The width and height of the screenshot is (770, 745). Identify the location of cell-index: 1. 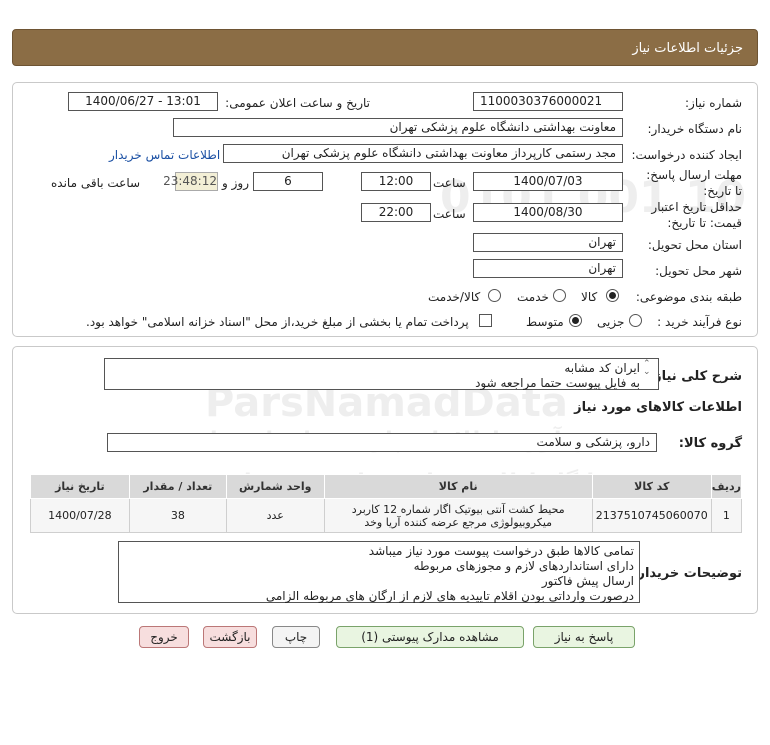
(726, 515).